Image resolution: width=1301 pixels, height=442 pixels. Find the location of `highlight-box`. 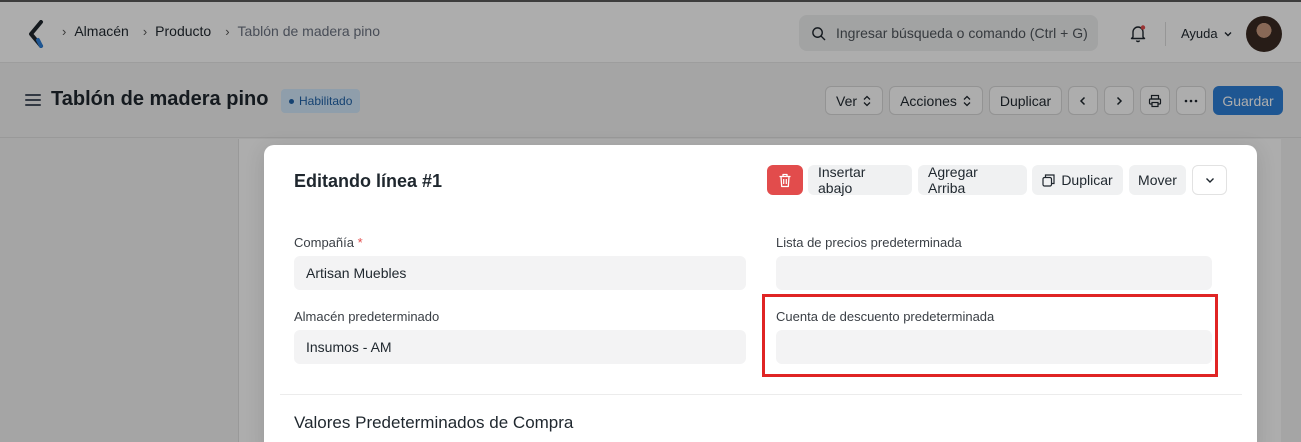

highlight-box is located at coordinates (990, 335).